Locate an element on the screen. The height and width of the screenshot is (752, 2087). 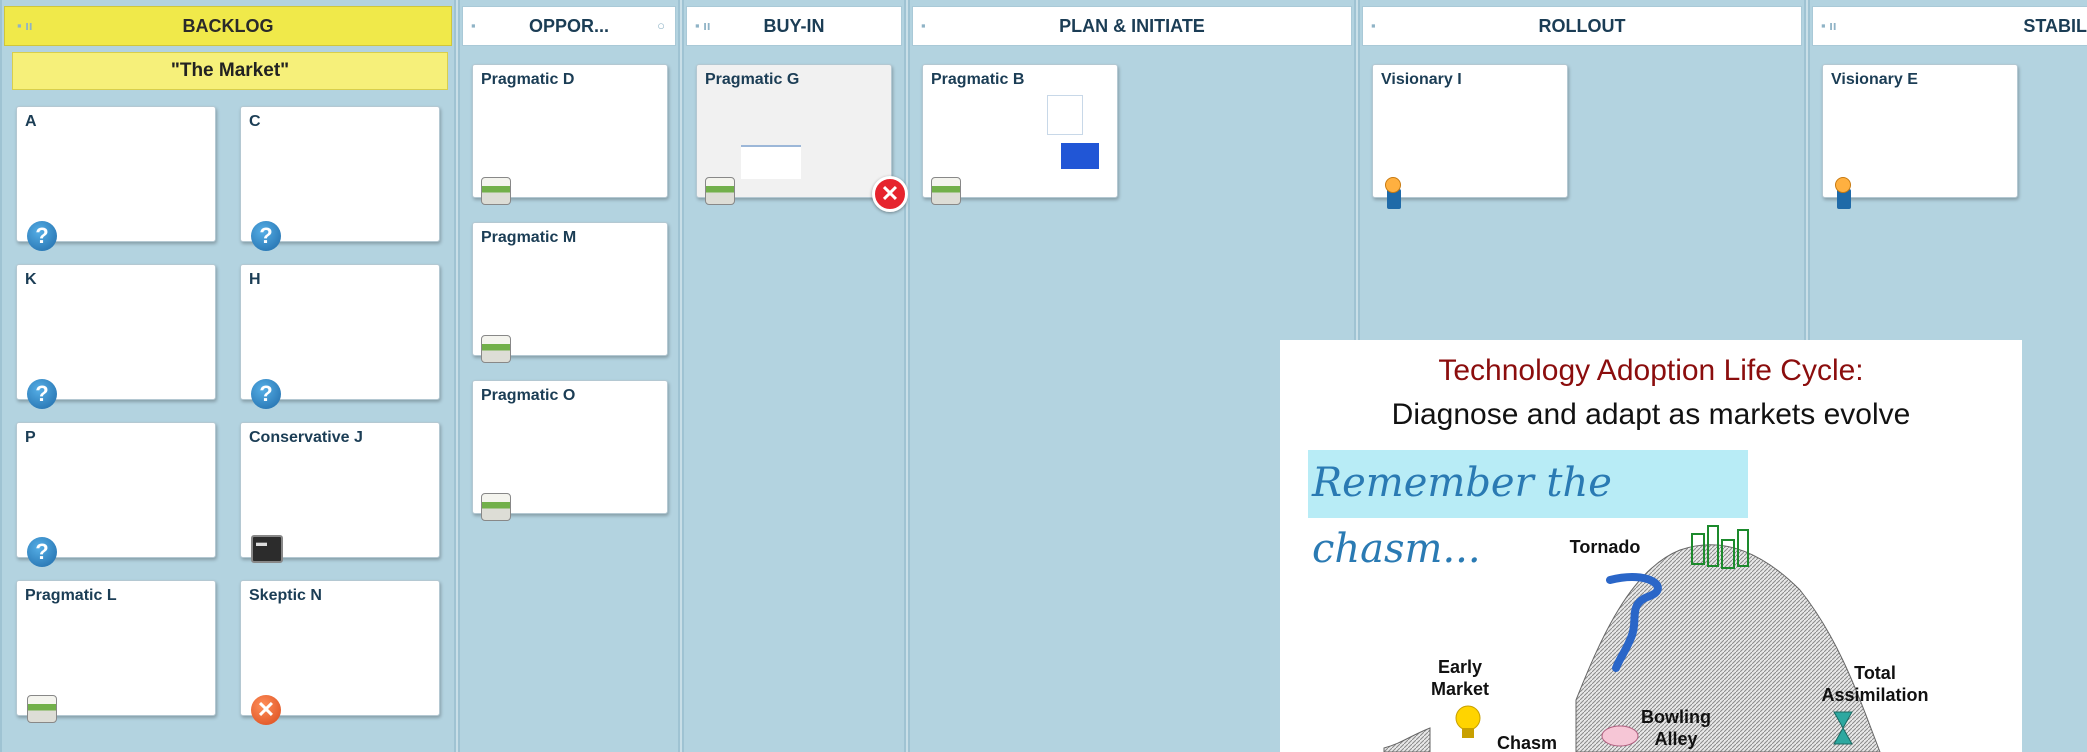
column-title: ROLLOUT is located at coordinates (1582, 26).